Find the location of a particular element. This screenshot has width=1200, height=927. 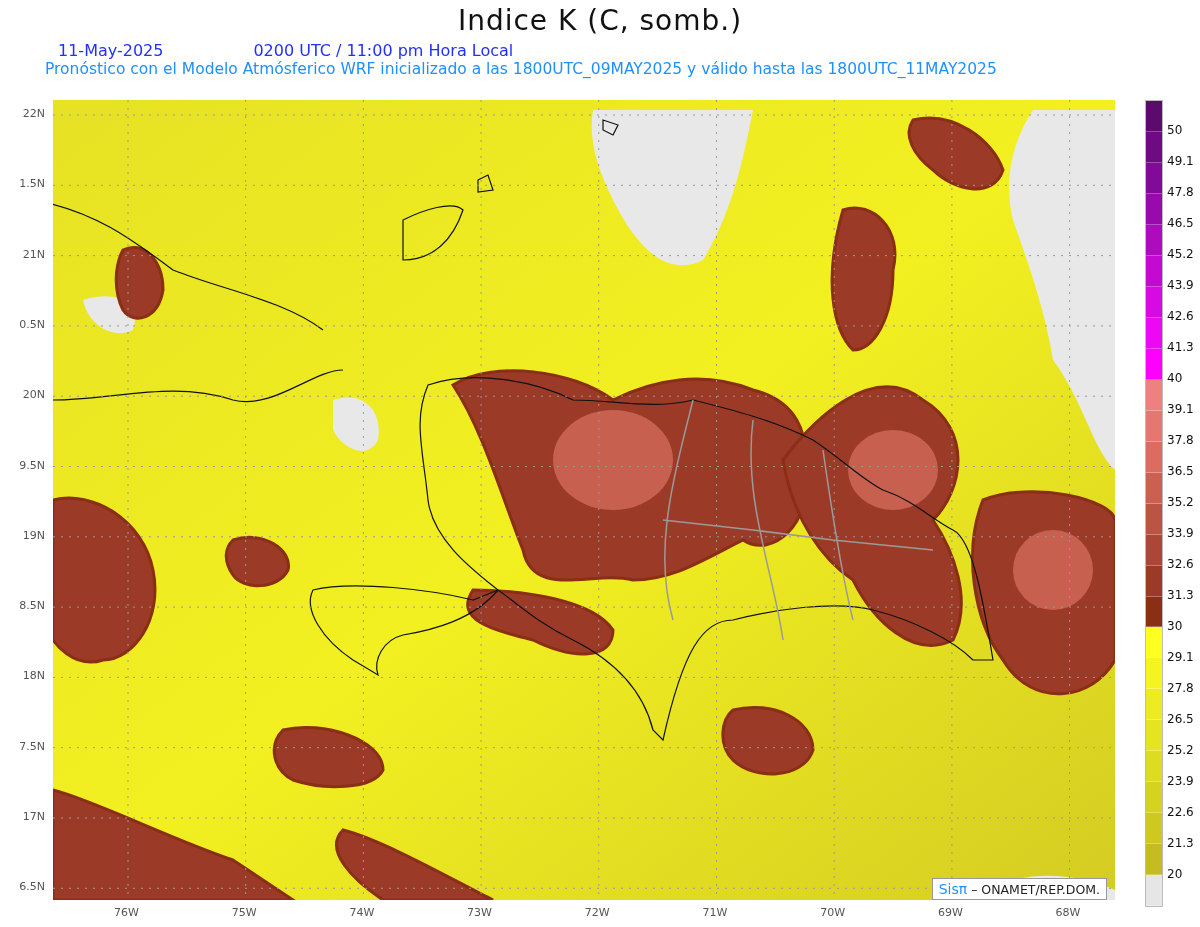

longitude-label: 69W is located at coordinates (950, 912).